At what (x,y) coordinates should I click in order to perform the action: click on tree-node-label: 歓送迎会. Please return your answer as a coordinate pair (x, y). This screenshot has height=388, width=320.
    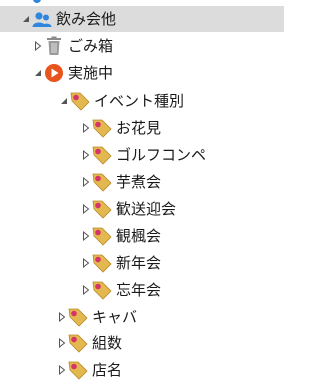
    Looking at the image, I should click on (146, 209).